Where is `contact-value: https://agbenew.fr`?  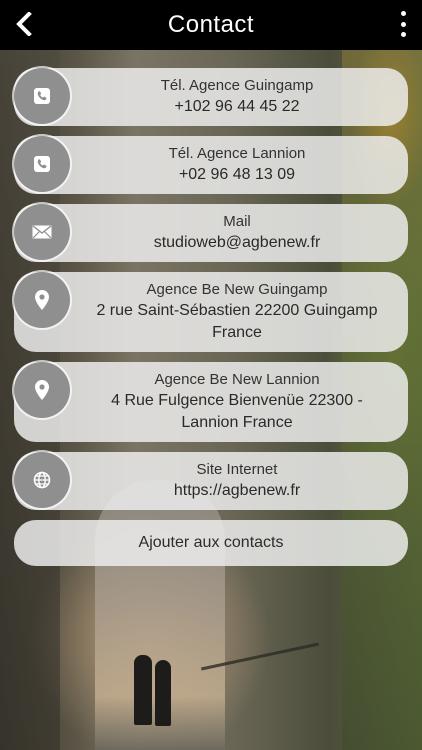
contact-value: https://agbenew.fr is located at coordinates (237, 490).